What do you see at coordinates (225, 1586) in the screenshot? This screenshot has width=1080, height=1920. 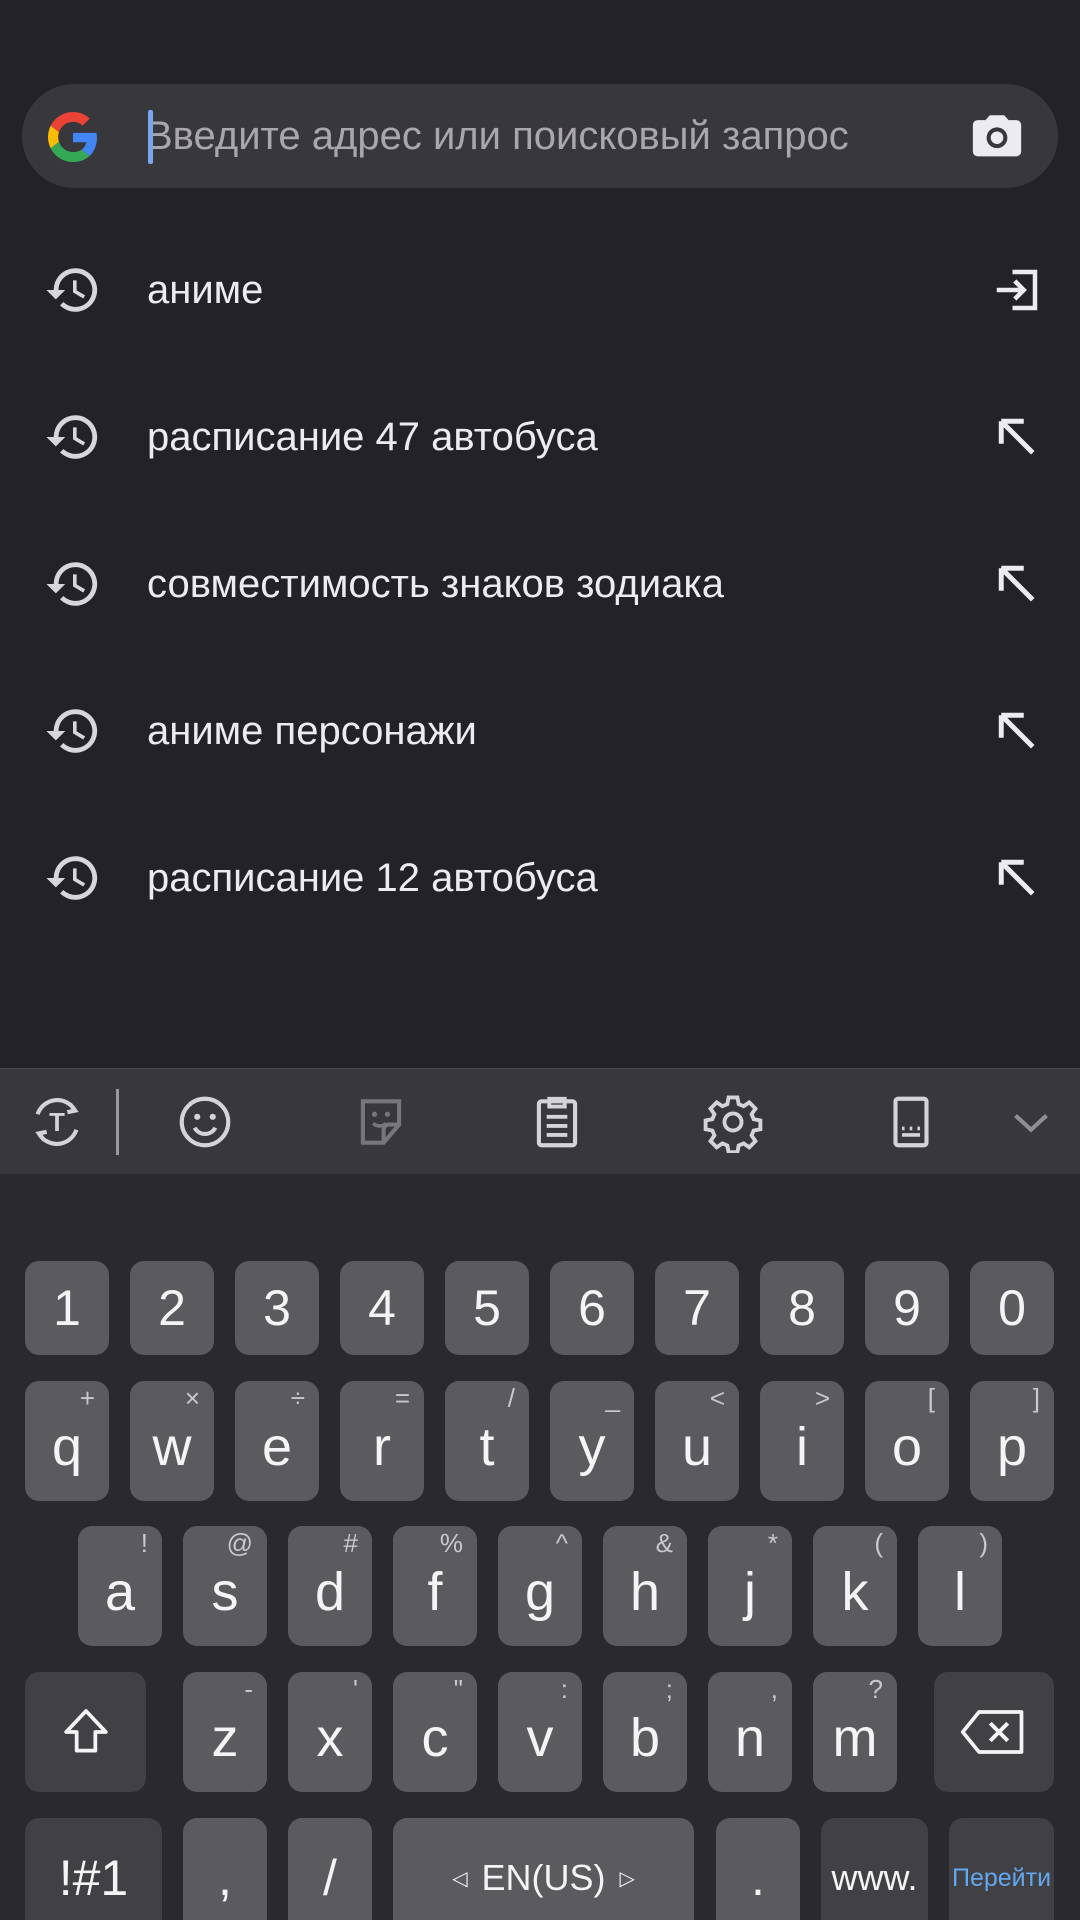 I see `key-s: @ s` at bounding box center [225, 1586].